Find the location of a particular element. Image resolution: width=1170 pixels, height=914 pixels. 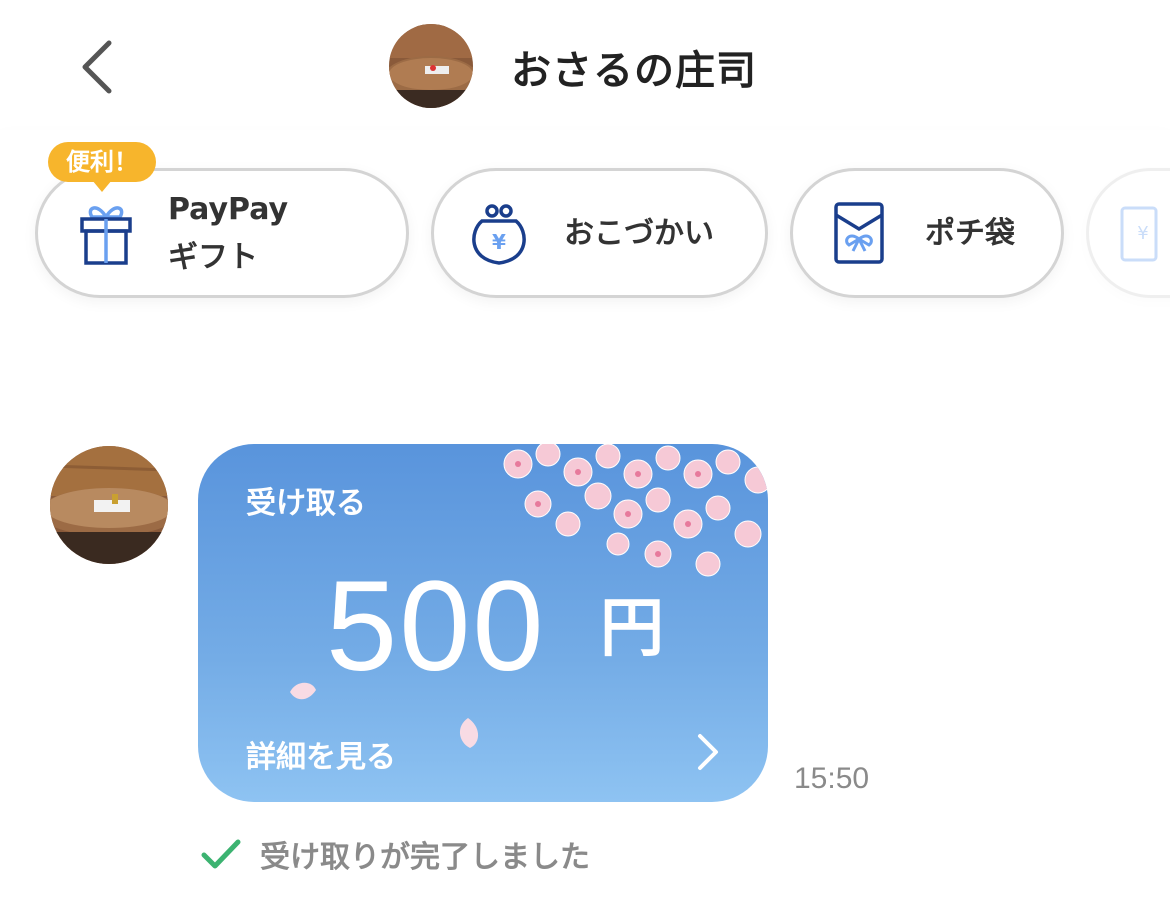

receipt-status: 受け取りが完了しました is located at coordinates (395, 854).